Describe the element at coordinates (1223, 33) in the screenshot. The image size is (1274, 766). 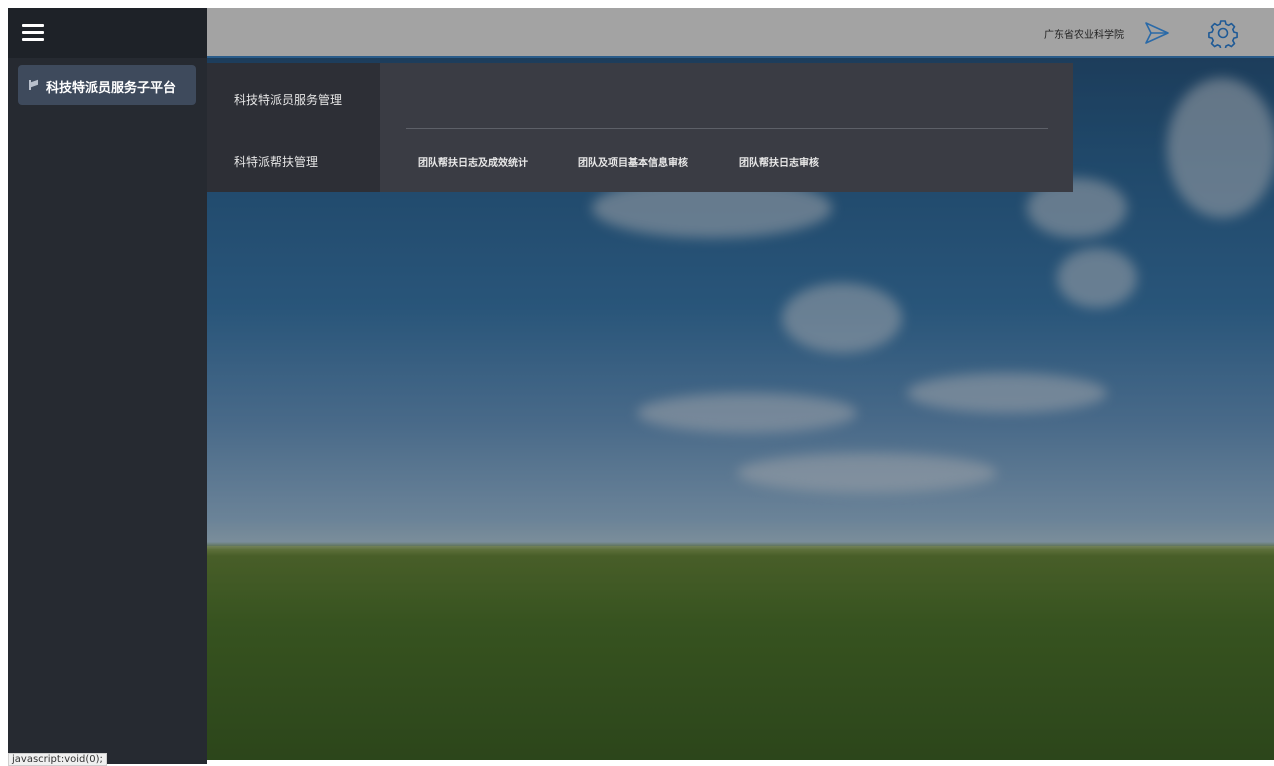
I see `gear-icon` at that location.